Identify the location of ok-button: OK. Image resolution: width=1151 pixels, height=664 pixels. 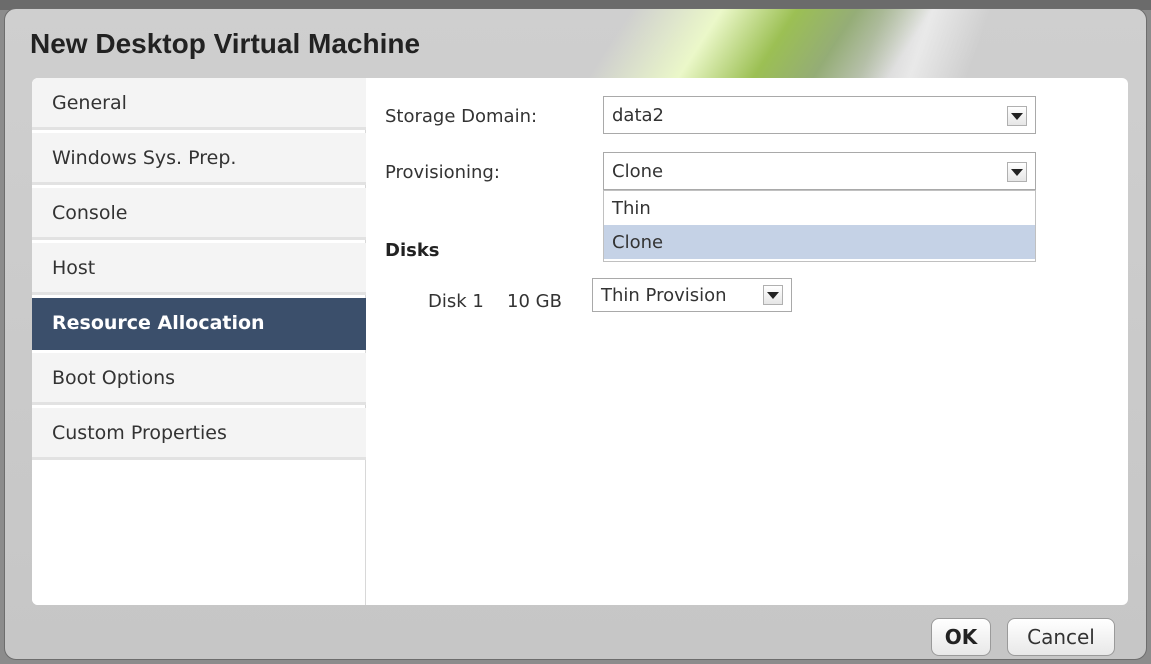
(961, 637).